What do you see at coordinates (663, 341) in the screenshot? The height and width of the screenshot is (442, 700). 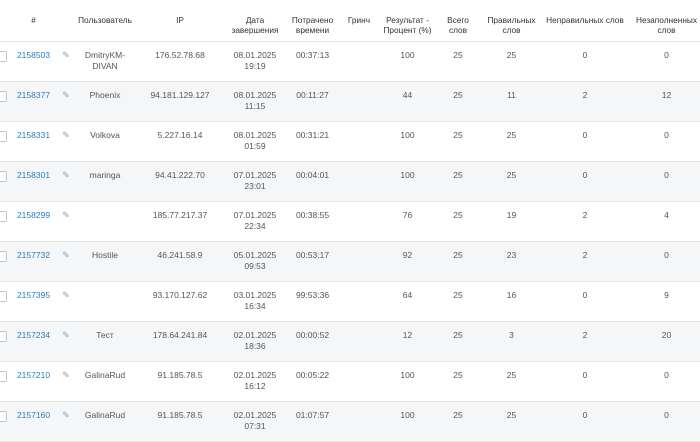 I see `unfilled-words-cell: 20` at bounding box center [663, 341].